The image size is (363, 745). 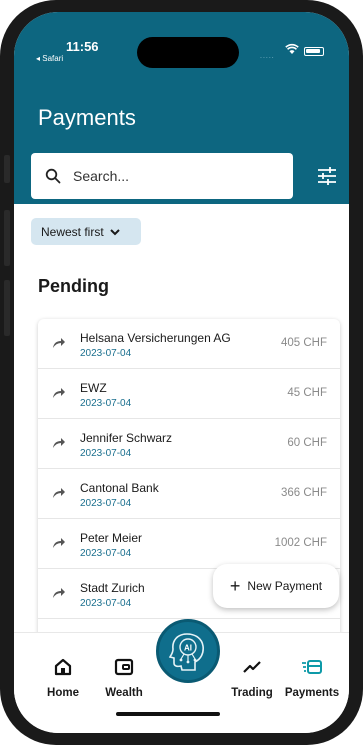 I want to click on page-title: Payments, so click(x=87, y=117).